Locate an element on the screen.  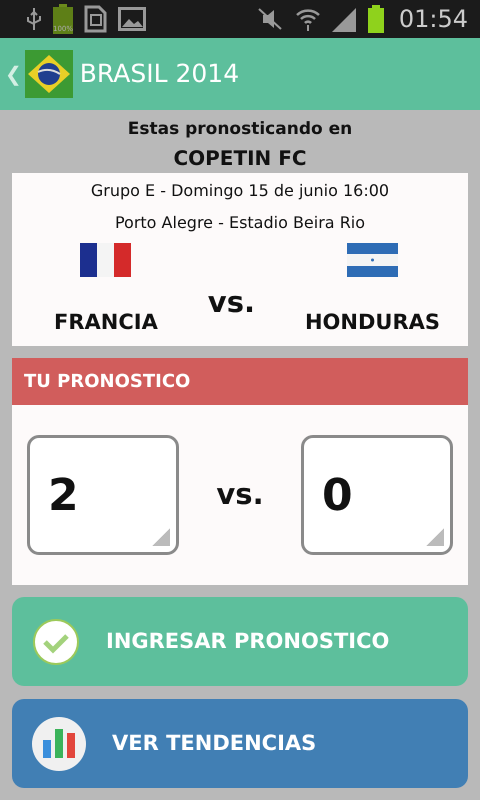
match-venue: Porto Alegre - Estadio Beira Rio is located at coordinates (240, 223).